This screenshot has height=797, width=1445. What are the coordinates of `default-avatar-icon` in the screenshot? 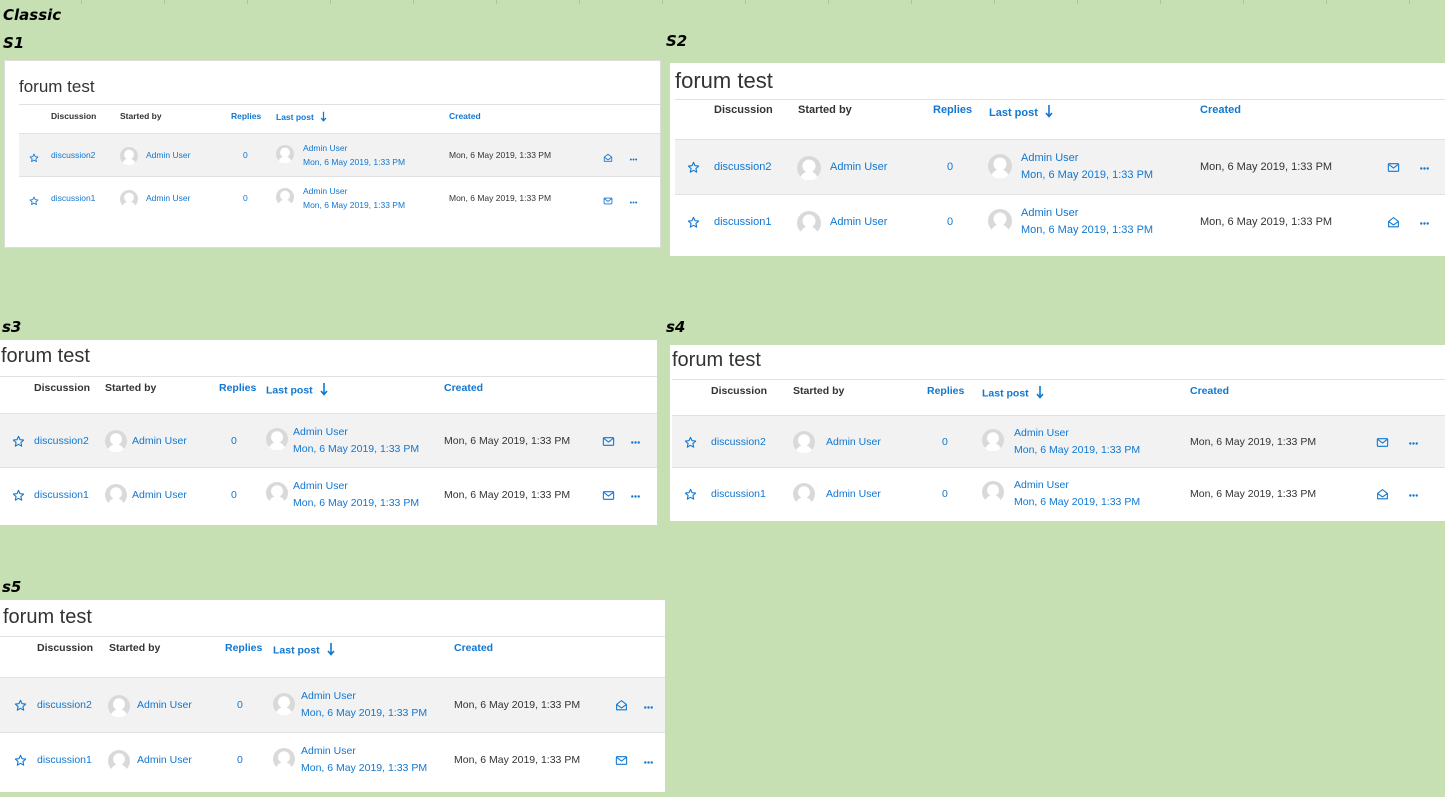 It's located at (804, 444).